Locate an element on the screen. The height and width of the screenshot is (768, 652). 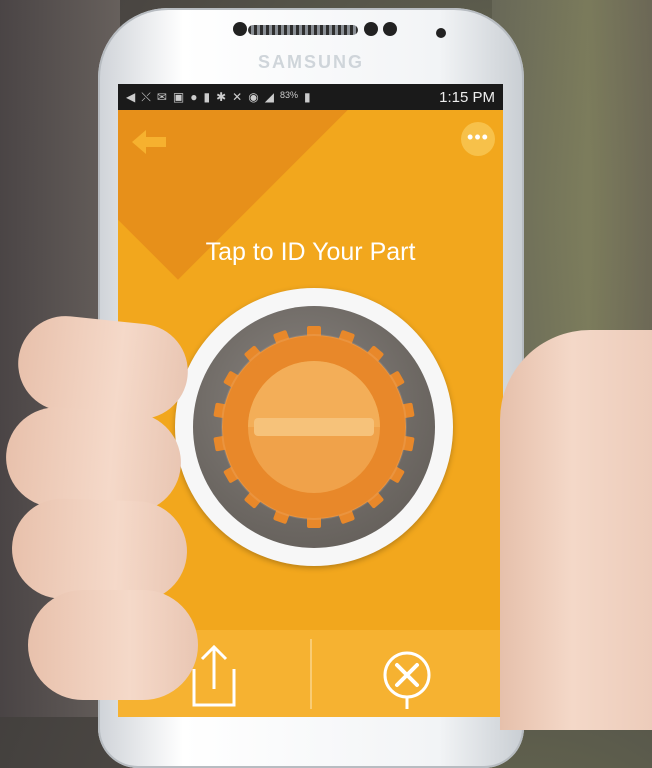
chat-icon: ● is located at coordinates (194, 96).